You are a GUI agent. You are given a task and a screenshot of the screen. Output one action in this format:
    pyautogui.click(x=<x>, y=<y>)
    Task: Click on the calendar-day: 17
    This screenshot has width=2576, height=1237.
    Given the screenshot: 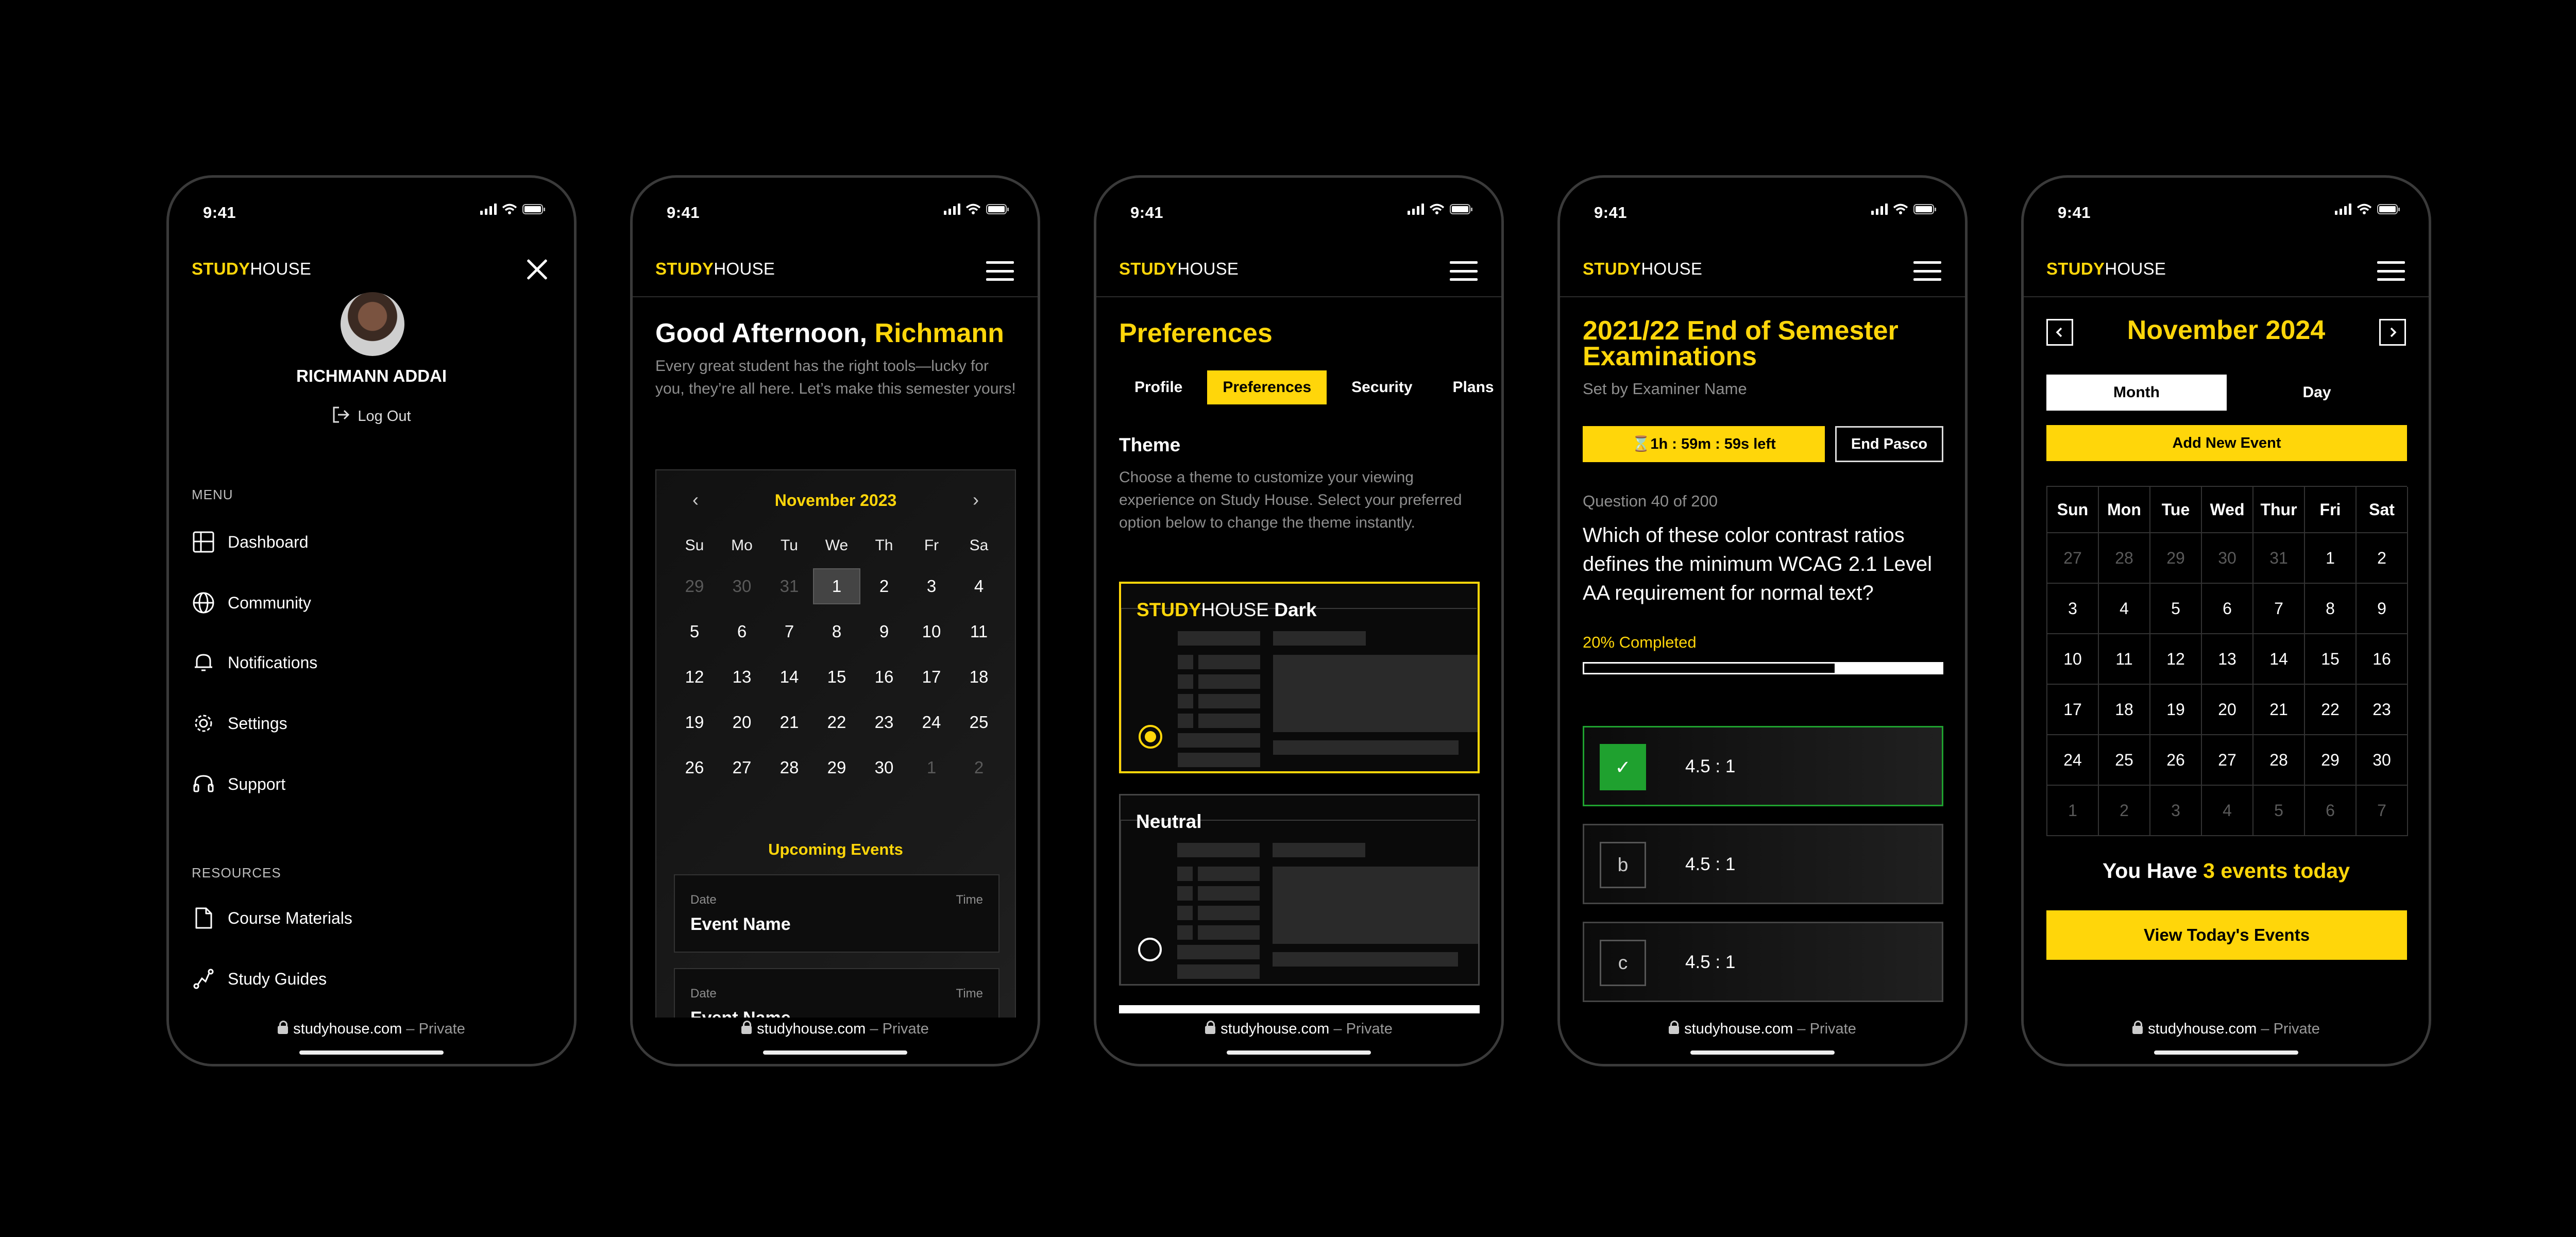 What is the action you would take?
    pyautogui.click(x=932, y=677)
    